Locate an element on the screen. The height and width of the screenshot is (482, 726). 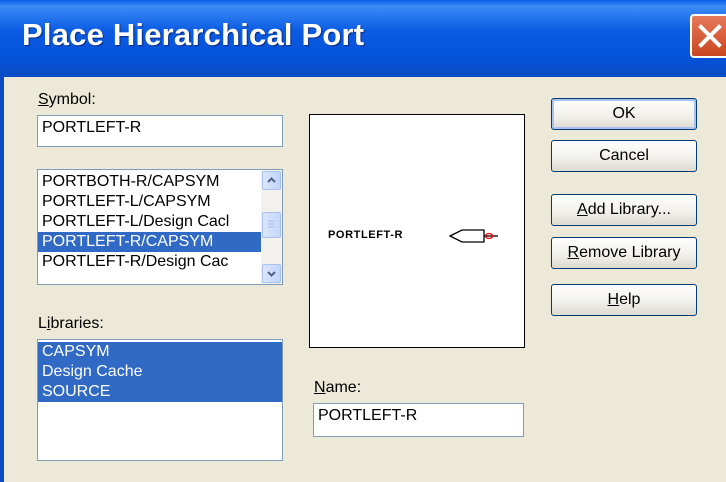
symbol-label: Symbol: is located at coordinates (67, 99).